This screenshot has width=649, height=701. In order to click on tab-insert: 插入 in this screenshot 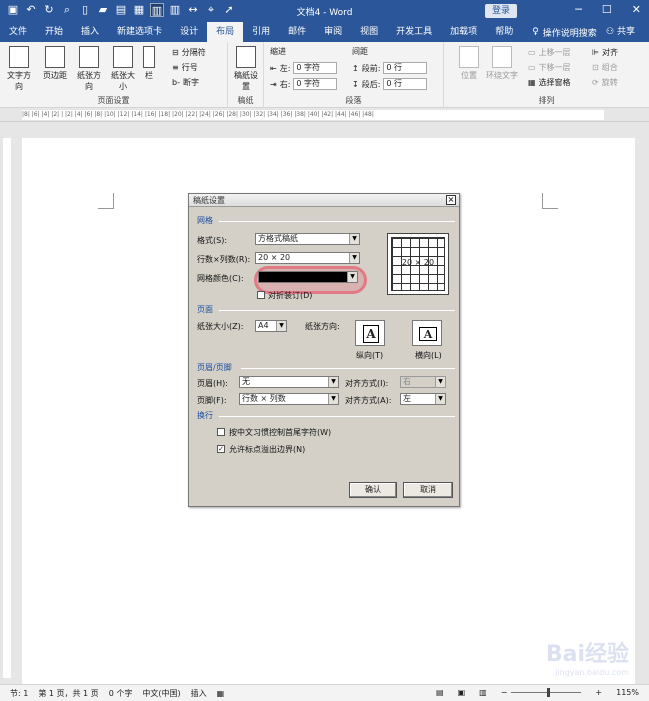, I will do `click(90, 32)`.